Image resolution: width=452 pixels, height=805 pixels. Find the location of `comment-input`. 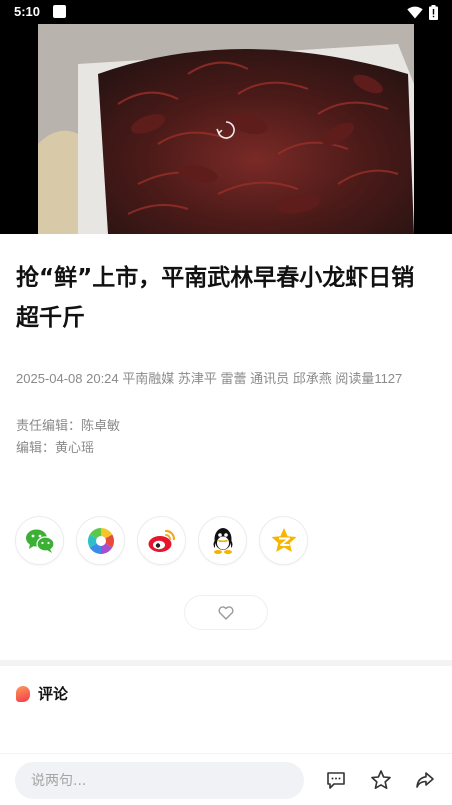

comment-input is located at coordinates (159, 780).